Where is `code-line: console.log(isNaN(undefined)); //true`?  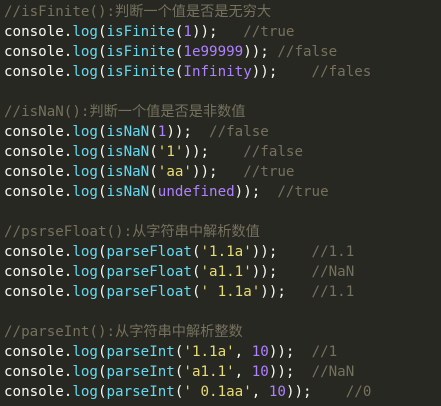 code-line: console.log(isNaN(undefined)); //true is located at coordinates (222, 192).